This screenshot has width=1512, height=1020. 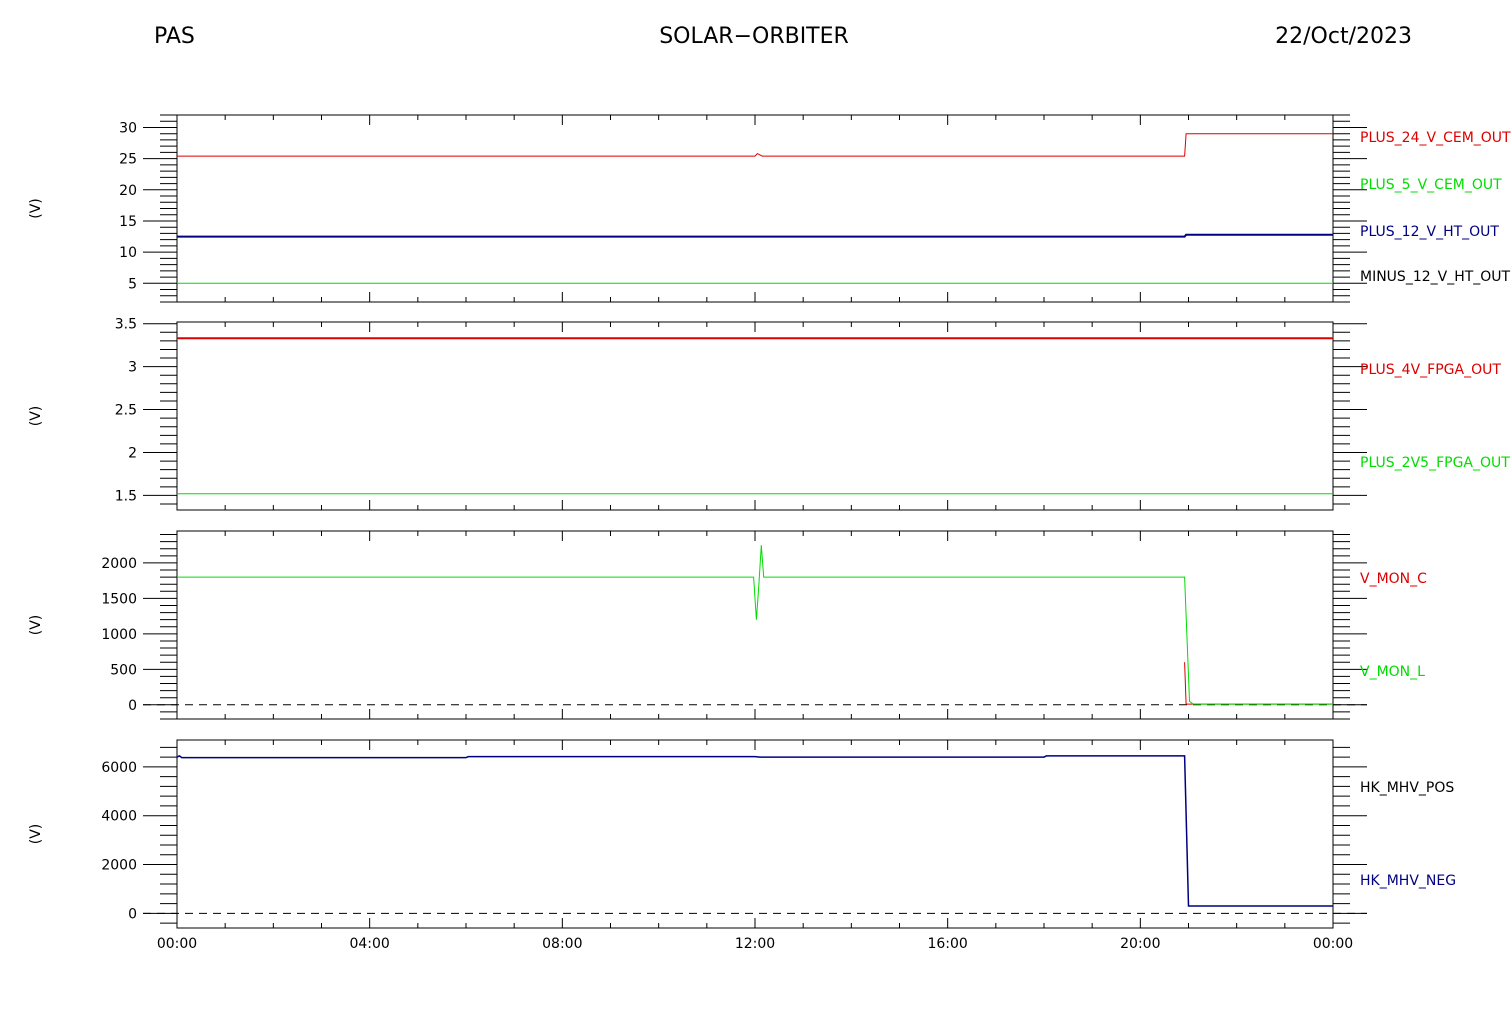 I want to click on y-tick-label: 3, so click(x=132, y=368).